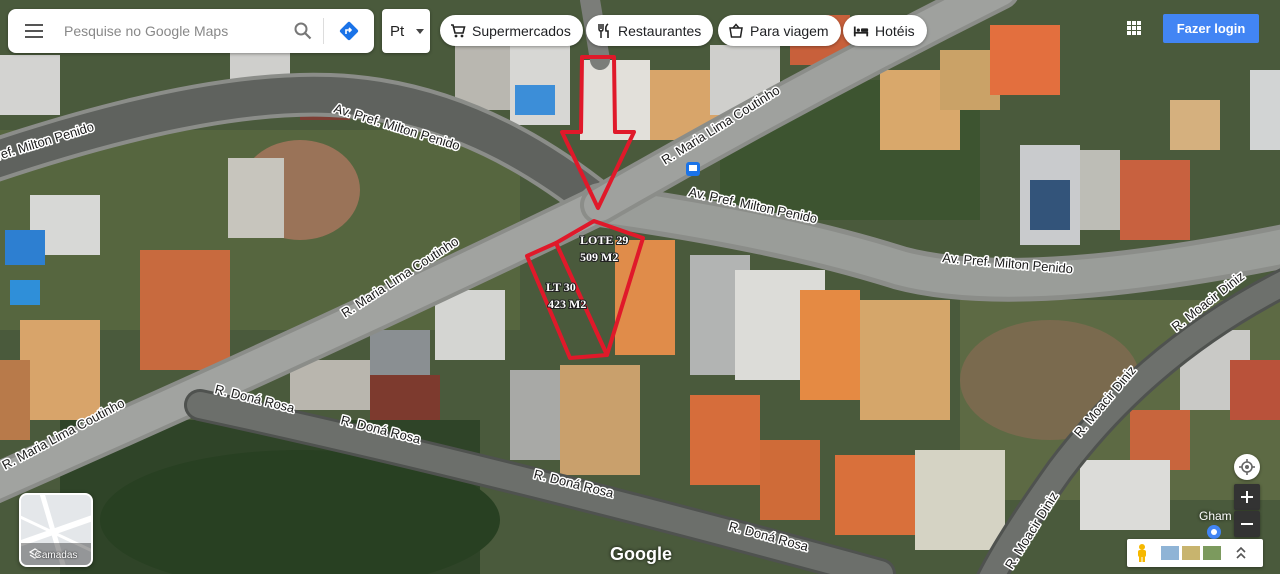  I want to click on city-label: Gham, so click(1215, 516).